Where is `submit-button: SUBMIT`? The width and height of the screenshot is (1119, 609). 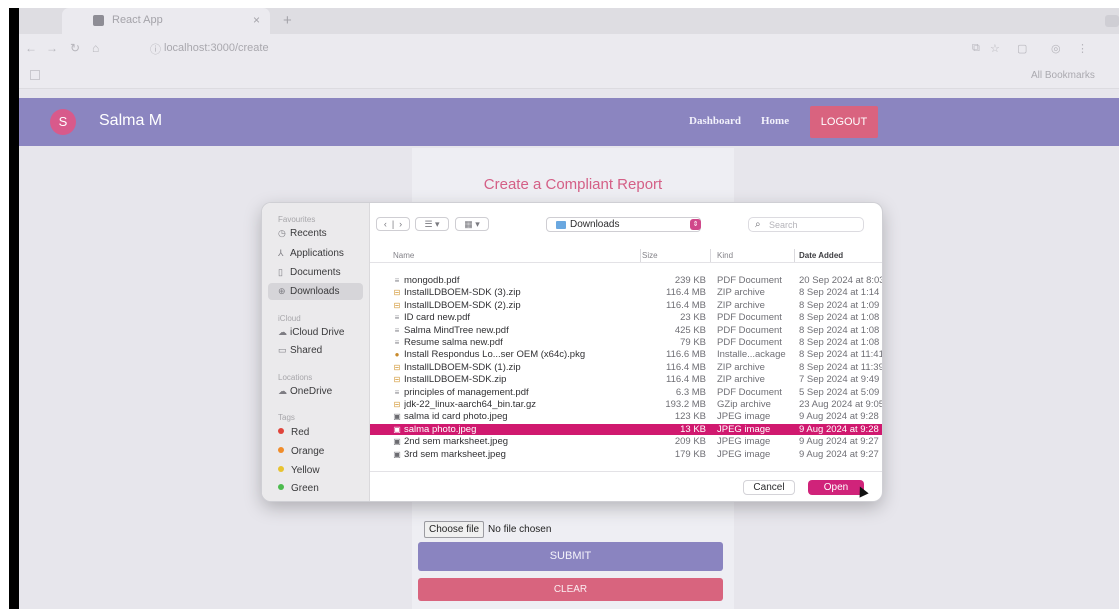 submit-button: SUBMIT is located at coordinates (570, 556).